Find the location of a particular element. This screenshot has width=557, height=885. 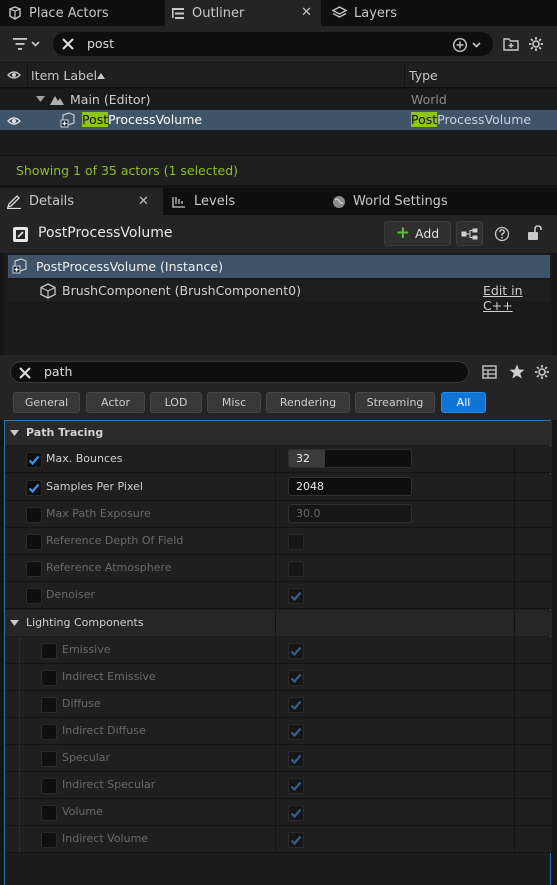

favorites-star-icon is located at coordinates (517, 371).